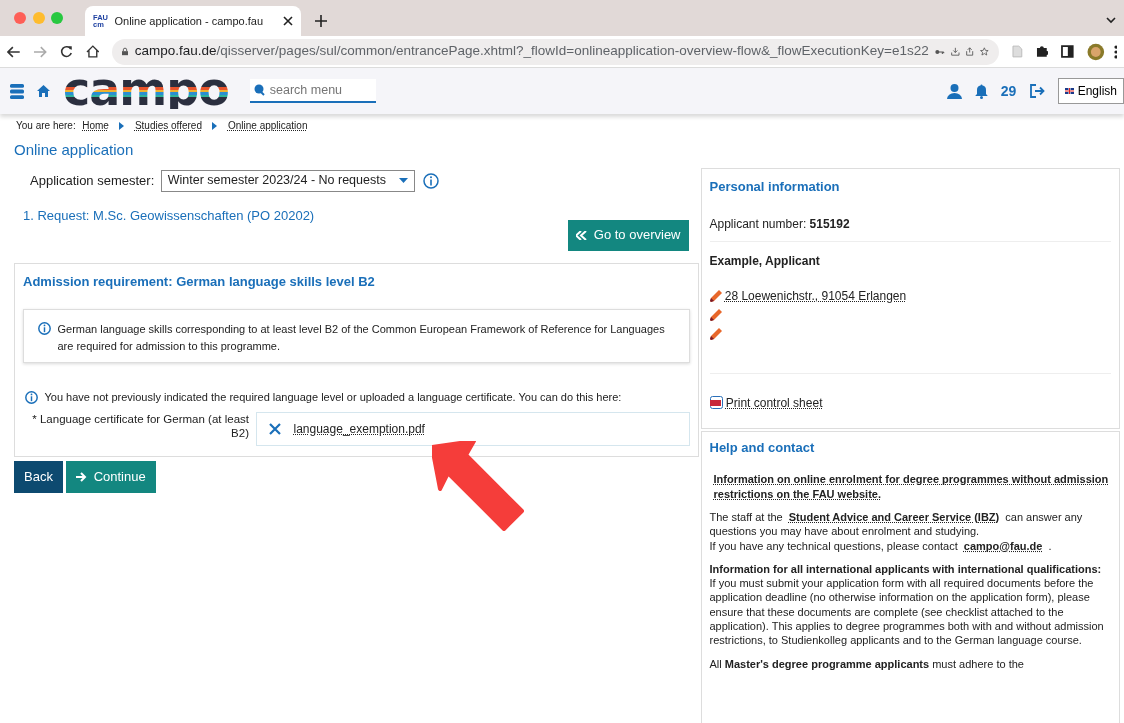  Describe the element at coordinates (912, 486) in the screenshot. I see `info-link: Information on online enrolment for degree programmes without admission restrictions on the FAU website.` at that location.